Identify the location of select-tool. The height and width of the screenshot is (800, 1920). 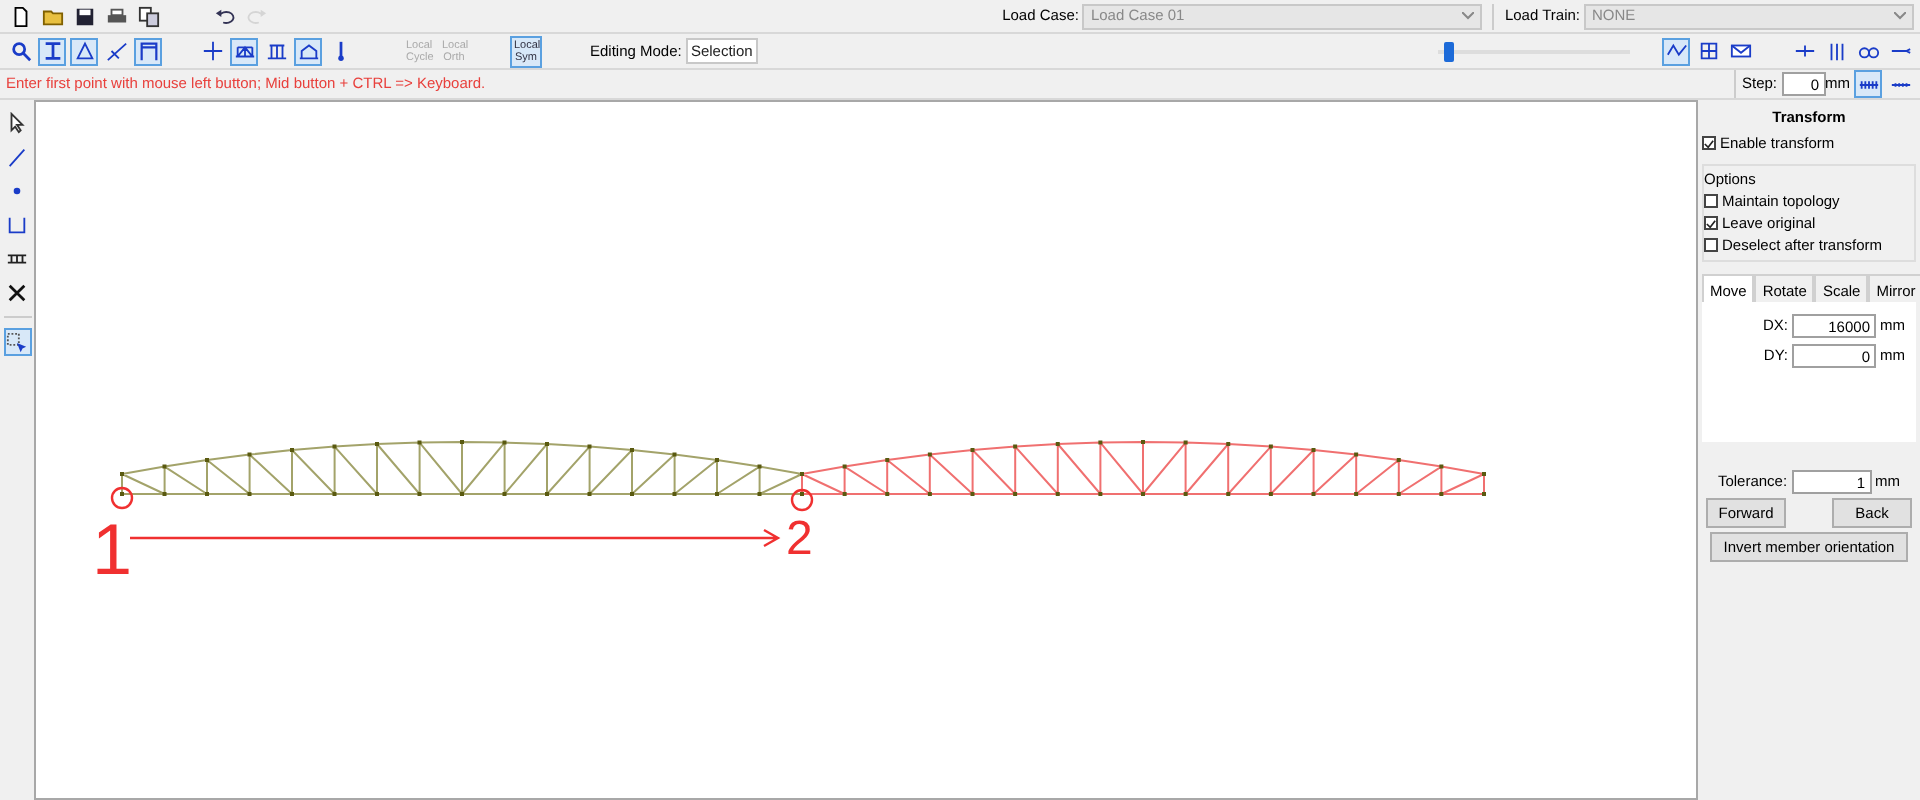
(17, 342).